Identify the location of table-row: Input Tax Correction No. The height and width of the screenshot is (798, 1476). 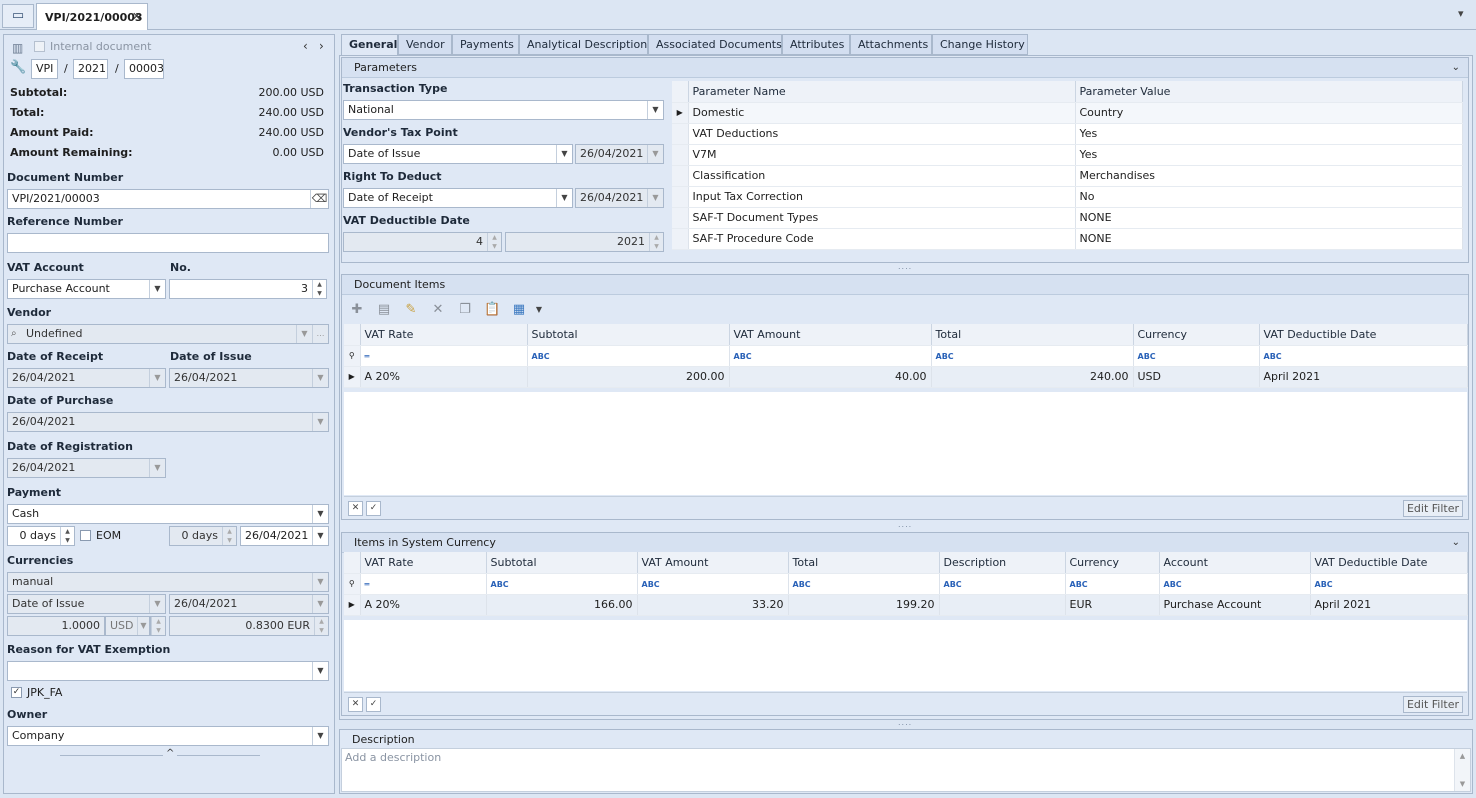
(1067, 197).